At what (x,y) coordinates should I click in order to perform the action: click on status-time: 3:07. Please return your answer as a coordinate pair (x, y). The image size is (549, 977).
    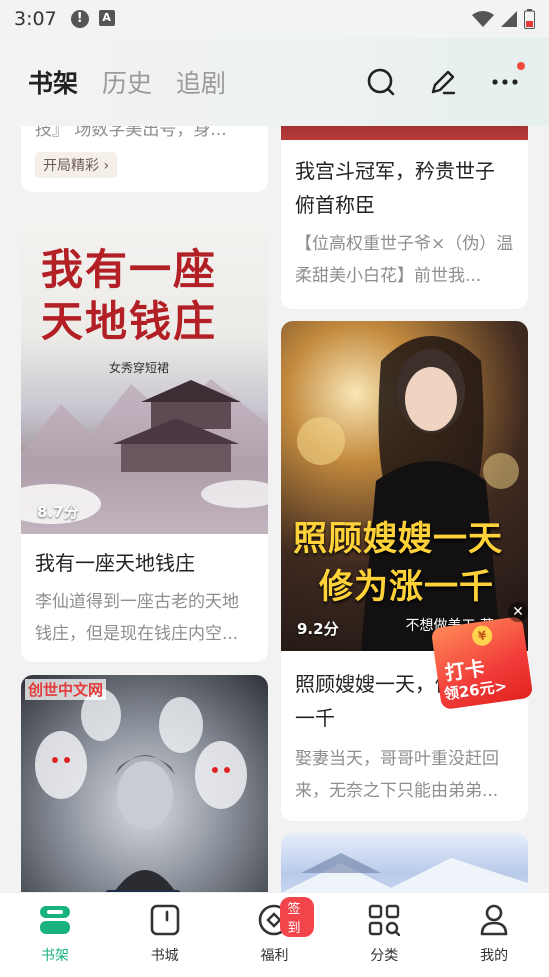
    Looking at the image, I should click on (35, 19).